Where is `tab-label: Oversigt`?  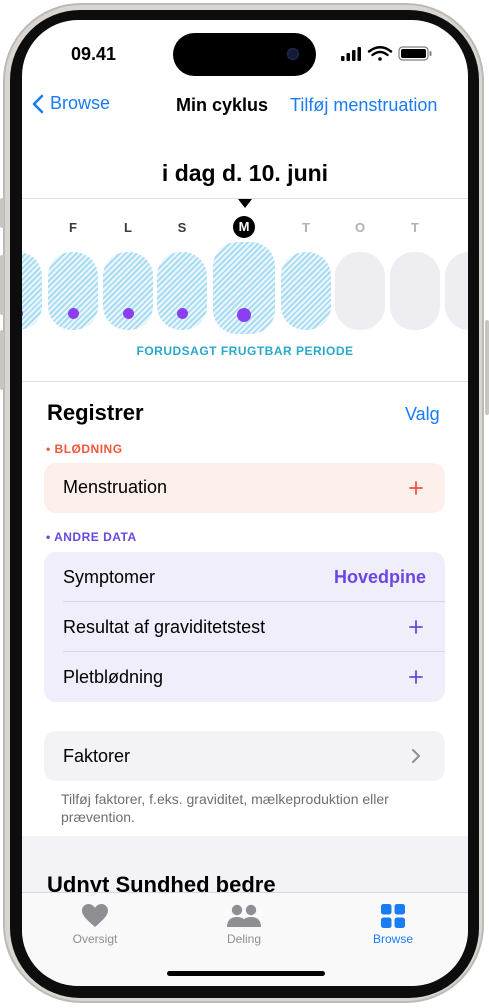
tab-label: Oversigt is located at coordinates (95, 939).